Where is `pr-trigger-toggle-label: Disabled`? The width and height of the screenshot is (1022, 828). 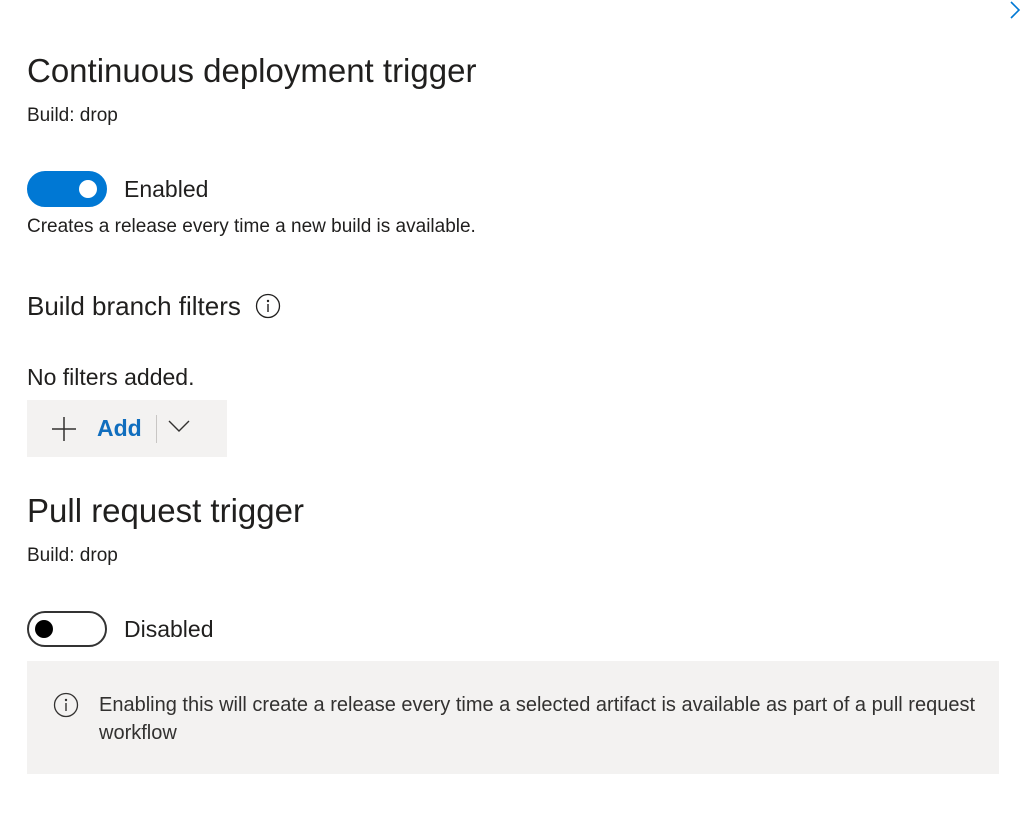 pr-trigger-toggle-label: Disabled is located at coordinates (169, 629).